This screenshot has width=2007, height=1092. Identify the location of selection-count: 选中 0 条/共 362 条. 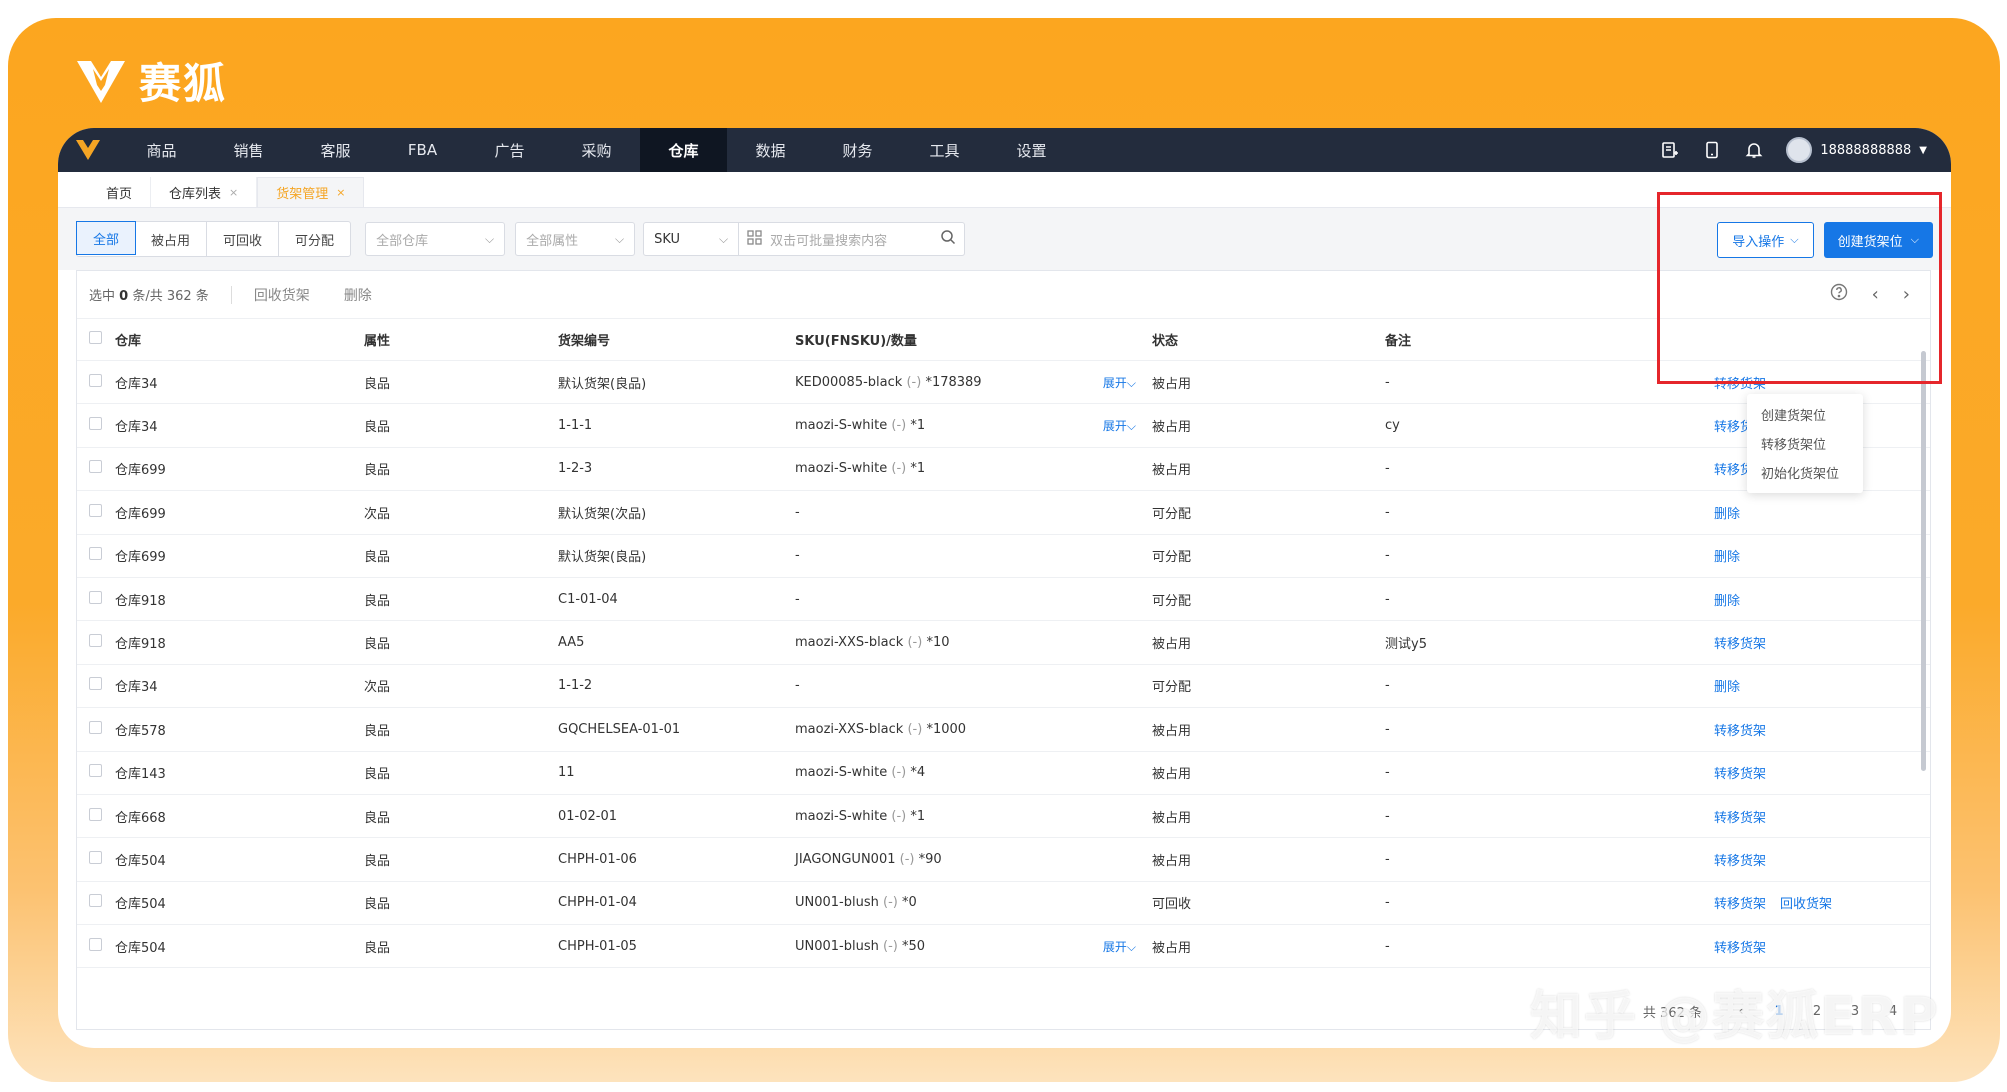
(149, 294).